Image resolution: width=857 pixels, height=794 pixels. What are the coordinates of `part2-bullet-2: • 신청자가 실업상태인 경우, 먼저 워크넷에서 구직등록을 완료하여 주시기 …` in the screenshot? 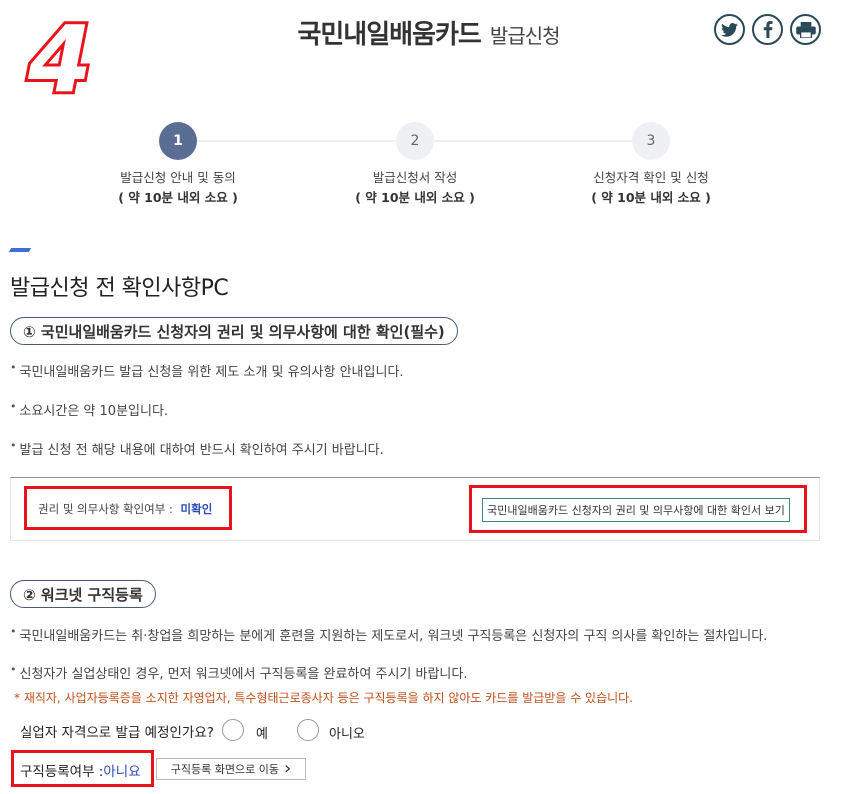 It's located at (239, 672).